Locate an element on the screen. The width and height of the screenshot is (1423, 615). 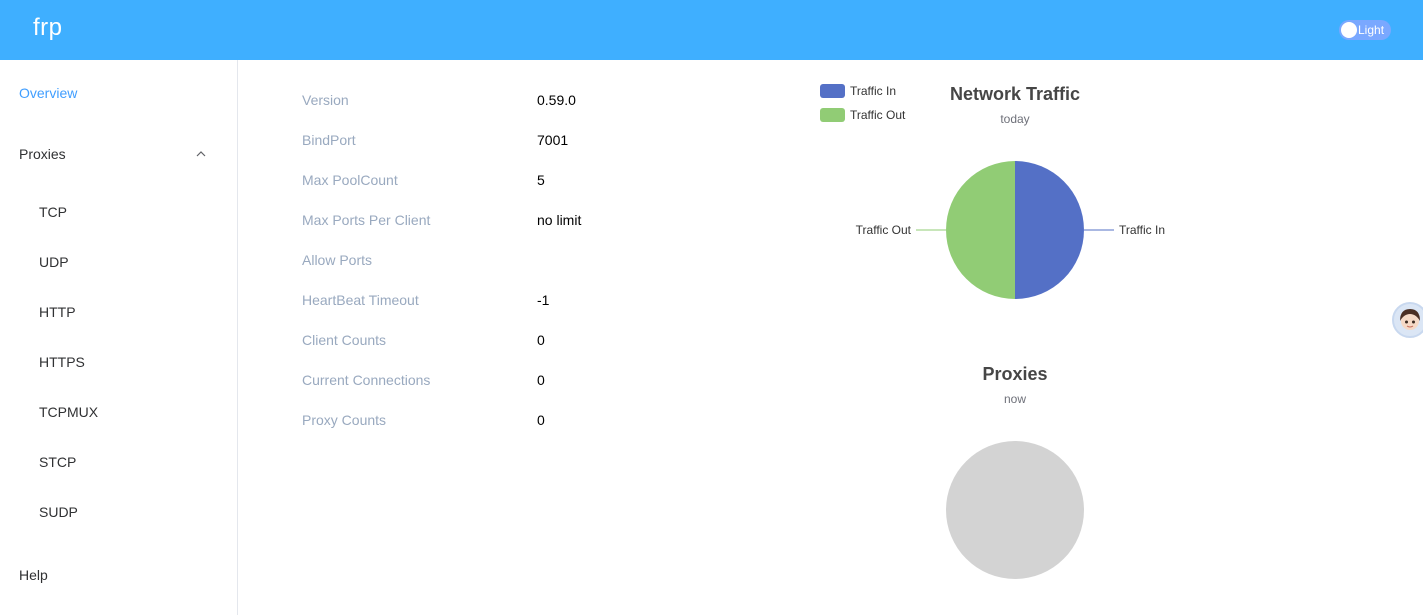
info-label-current-connections: Current Connections is located at coordinates (366, 380).